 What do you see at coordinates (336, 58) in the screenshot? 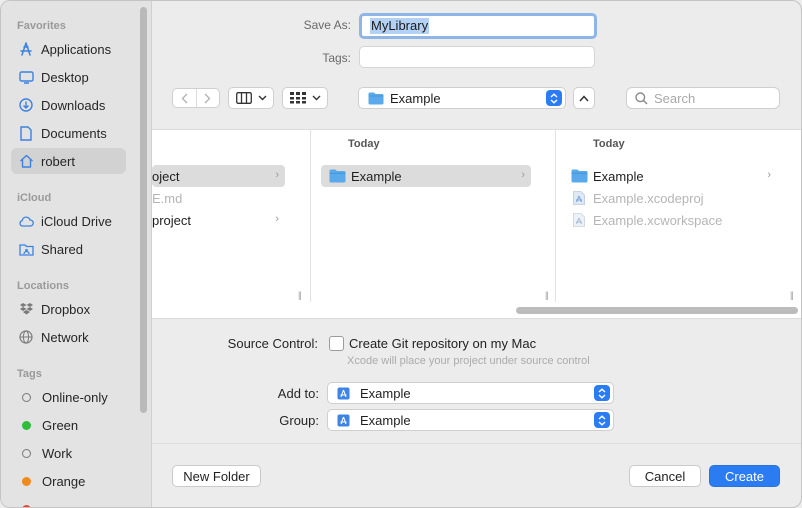
I see `tags-label: Tags:` at bounding box center [336, 58].